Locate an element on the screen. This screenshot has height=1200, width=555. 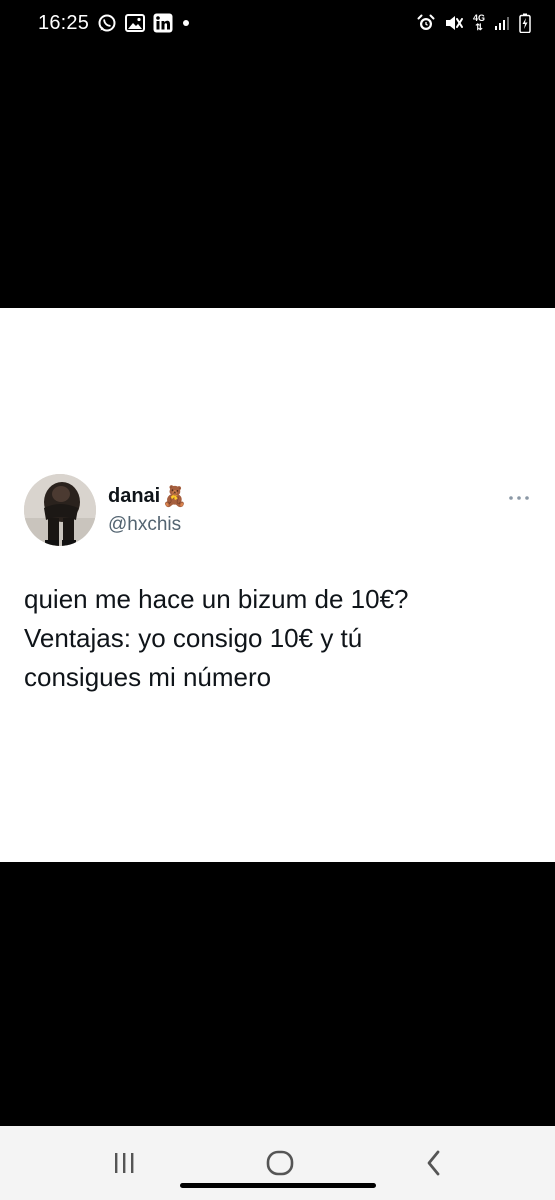
display-name-text: danai is located at coordinates (134, 496).